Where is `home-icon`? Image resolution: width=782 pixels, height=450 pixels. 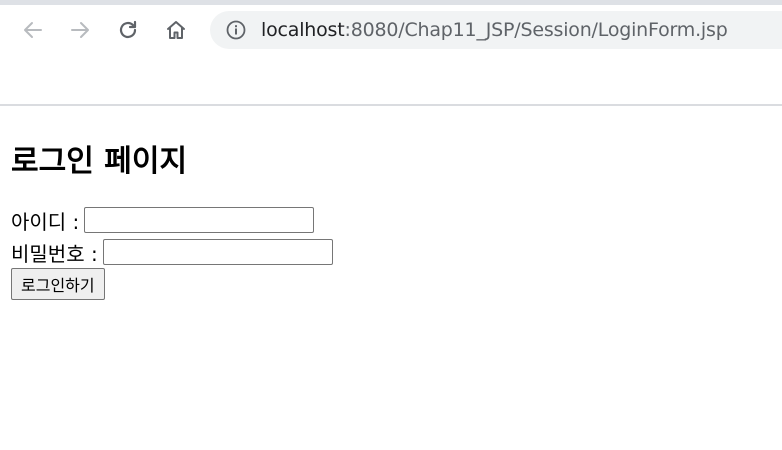 home-icon is located at coordinates (176, 30).